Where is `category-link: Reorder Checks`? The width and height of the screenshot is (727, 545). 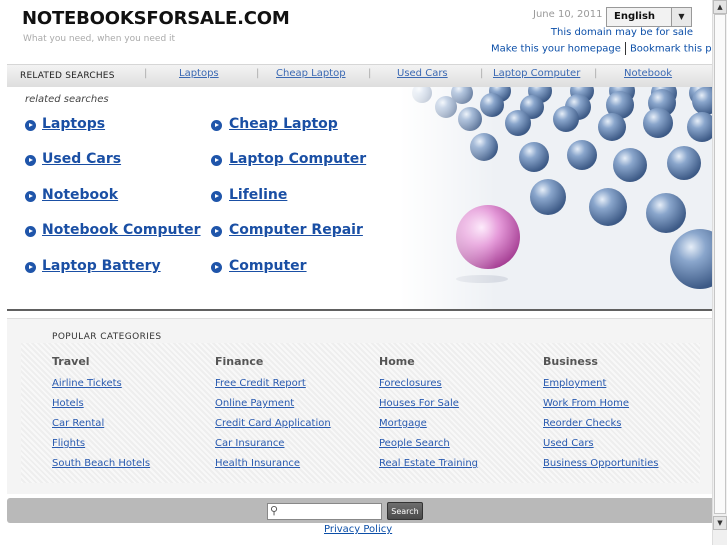 category-link: Reorder Checks is located at coordinates (582, 423).